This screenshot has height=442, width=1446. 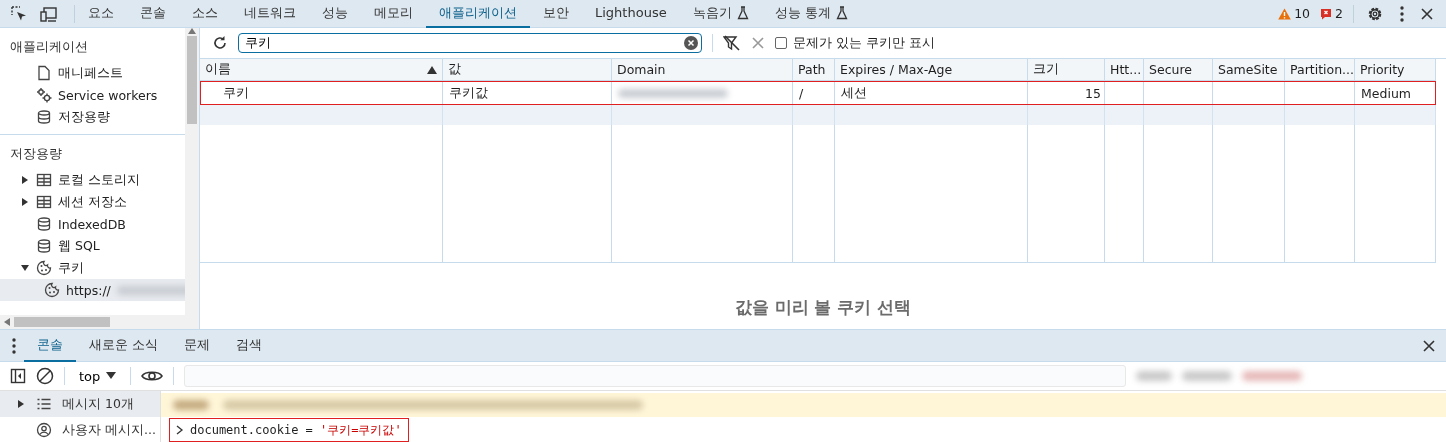 I want to click on sidebar-item: IndexedDB, so click(x=92, y=224).